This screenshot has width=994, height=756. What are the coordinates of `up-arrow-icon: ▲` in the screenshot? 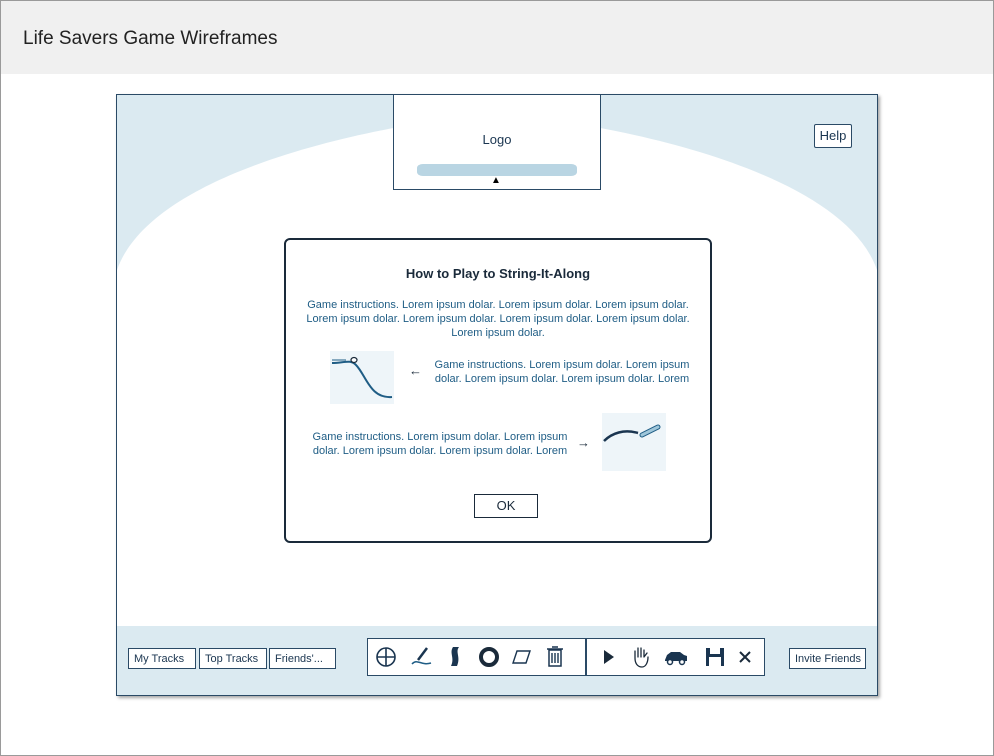 It's located at (496, 180).